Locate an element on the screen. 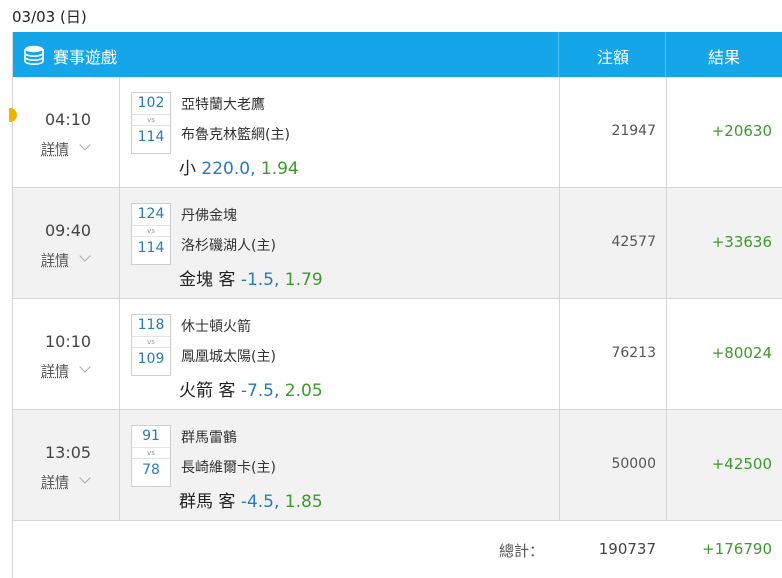 This screenshot has height=578, width=782. total-result: +176790 is located at coordinates (737, 549).